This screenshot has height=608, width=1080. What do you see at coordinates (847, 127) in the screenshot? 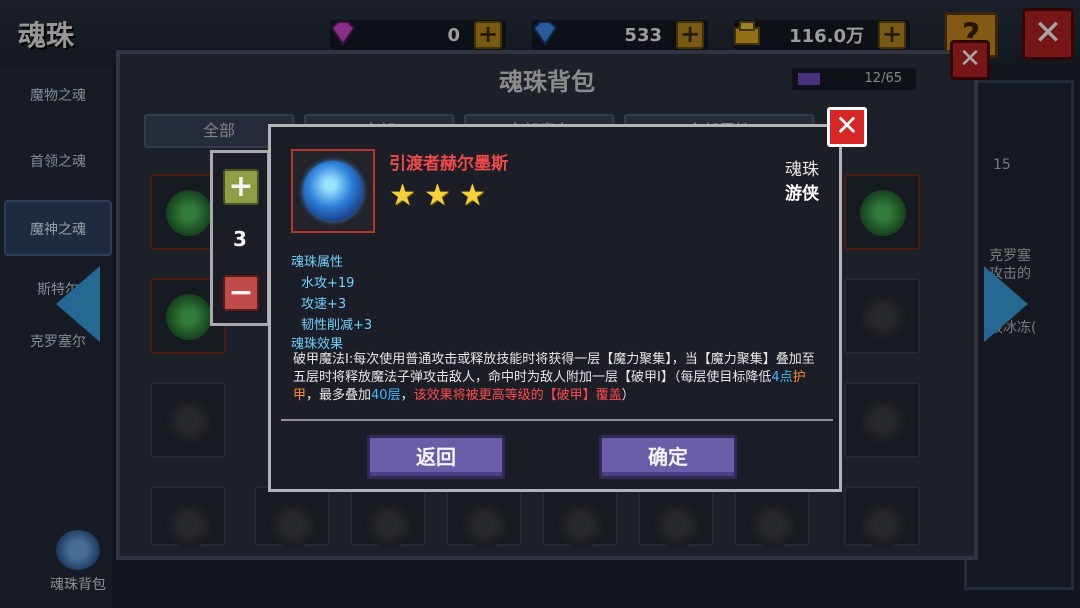
I see `dialog-close-button: ✕` at bounding box center [847, 127].